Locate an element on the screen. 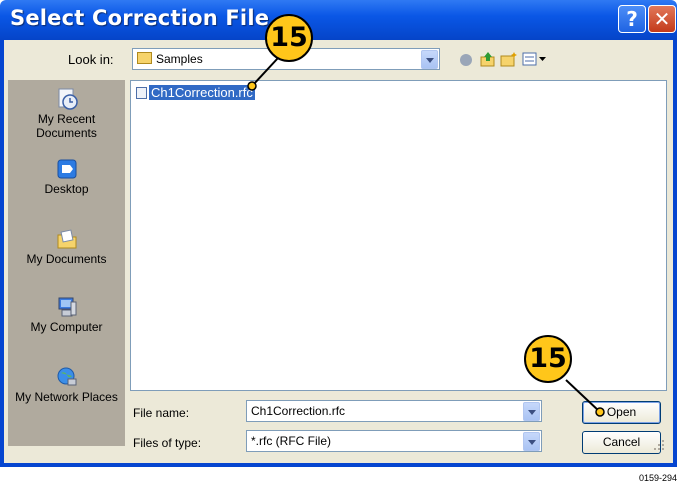 The height and width of the screenshot is (487, 677). callout-top-anchor is located at coordinates (252, 86).